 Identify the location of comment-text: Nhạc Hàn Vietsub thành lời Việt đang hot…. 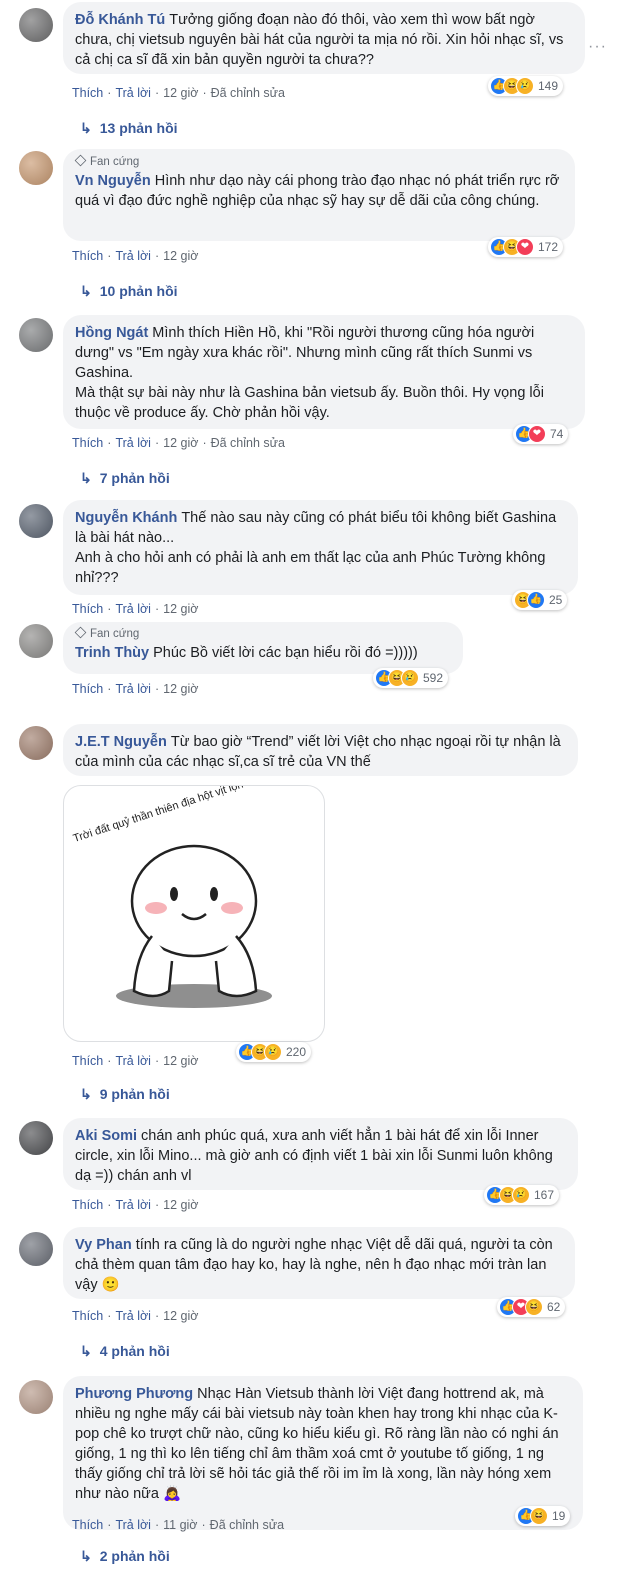
(319, 1444).